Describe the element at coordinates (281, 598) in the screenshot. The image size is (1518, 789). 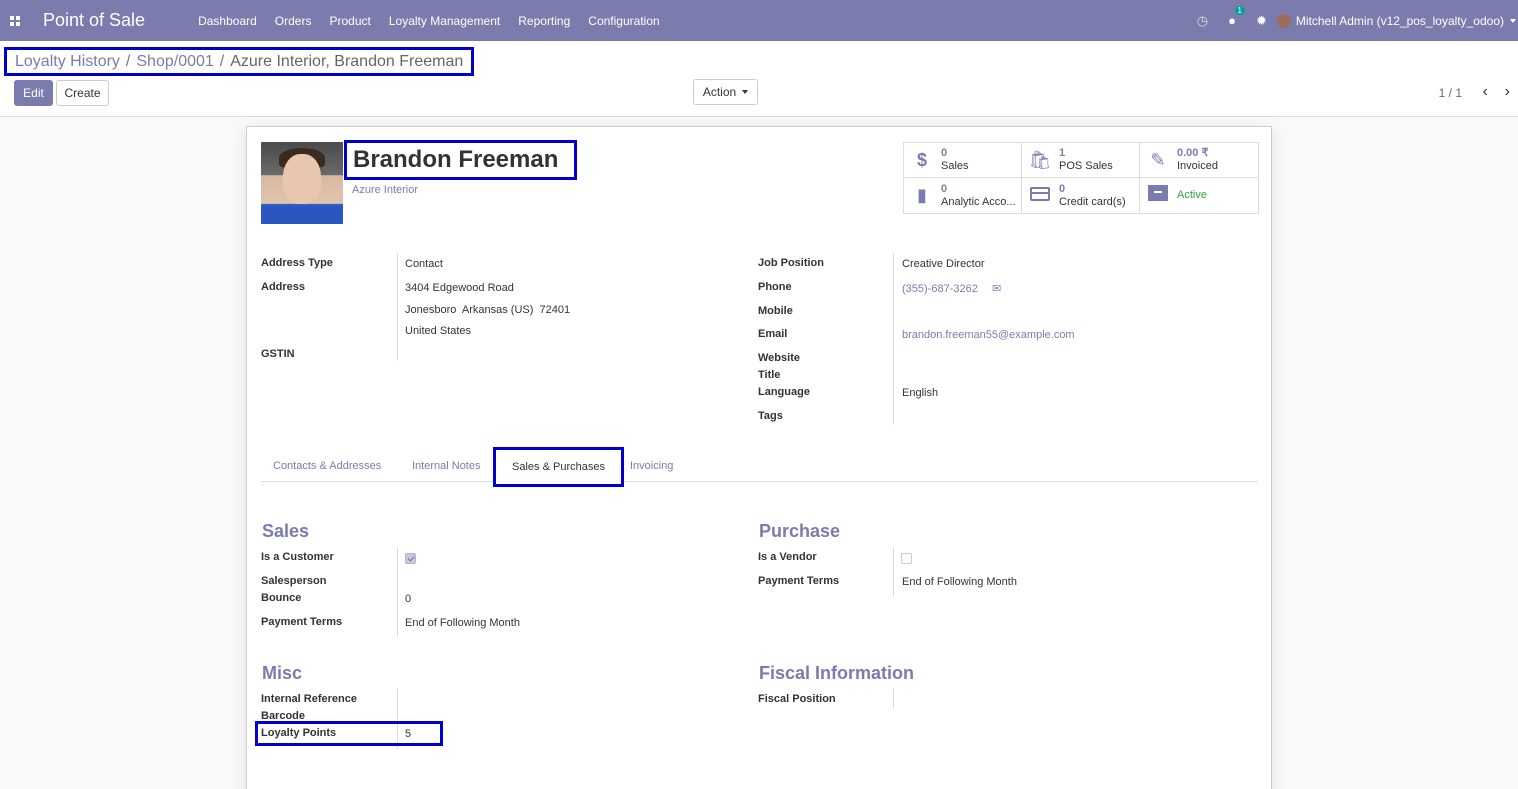
I see `bounce-label: Bounce` at that location.